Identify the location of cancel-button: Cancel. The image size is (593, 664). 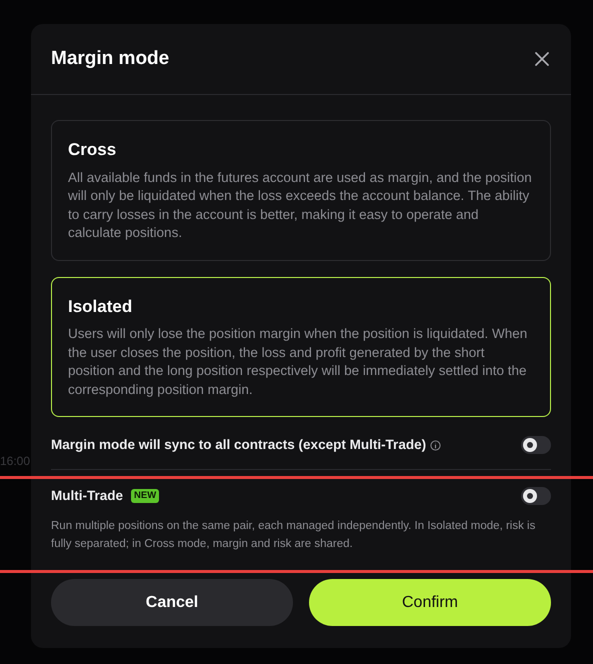
(172, 602).